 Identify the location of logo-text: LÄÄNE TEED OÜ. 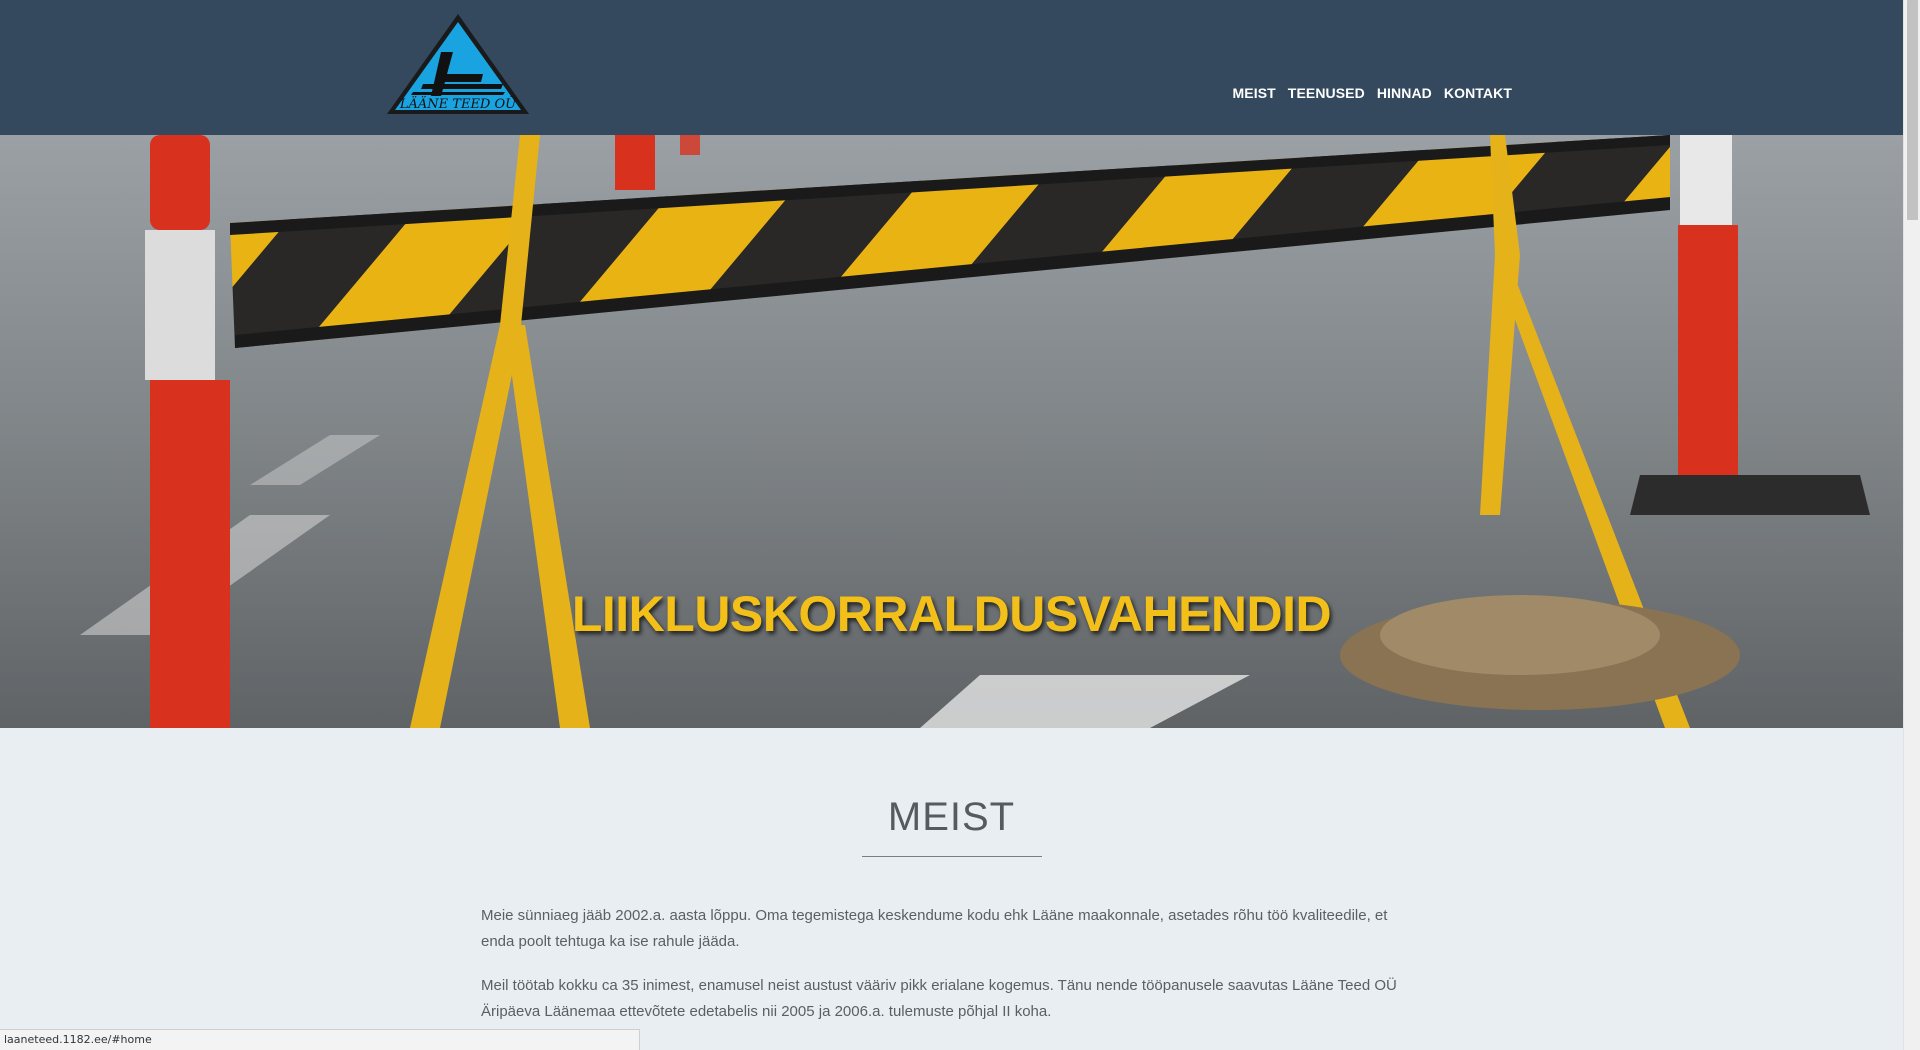
(458, 103).